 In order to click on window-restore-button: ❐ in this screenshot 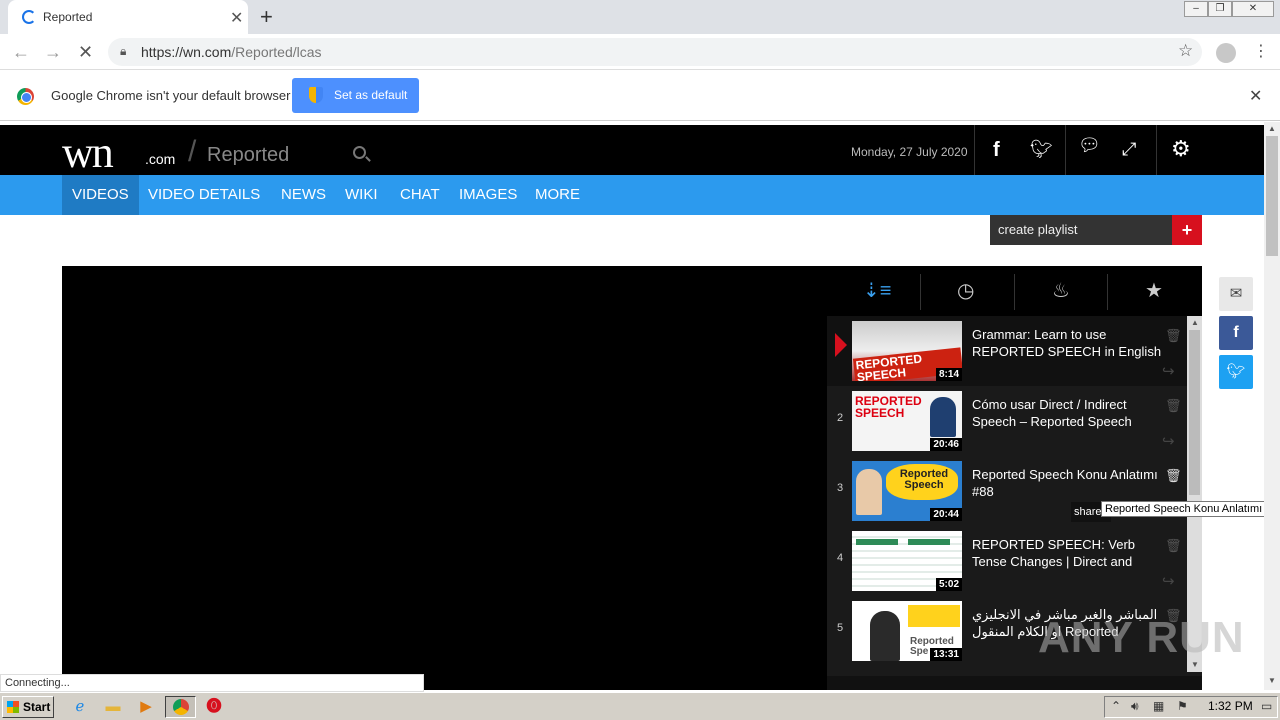, I will do `click(1220, 9)`.